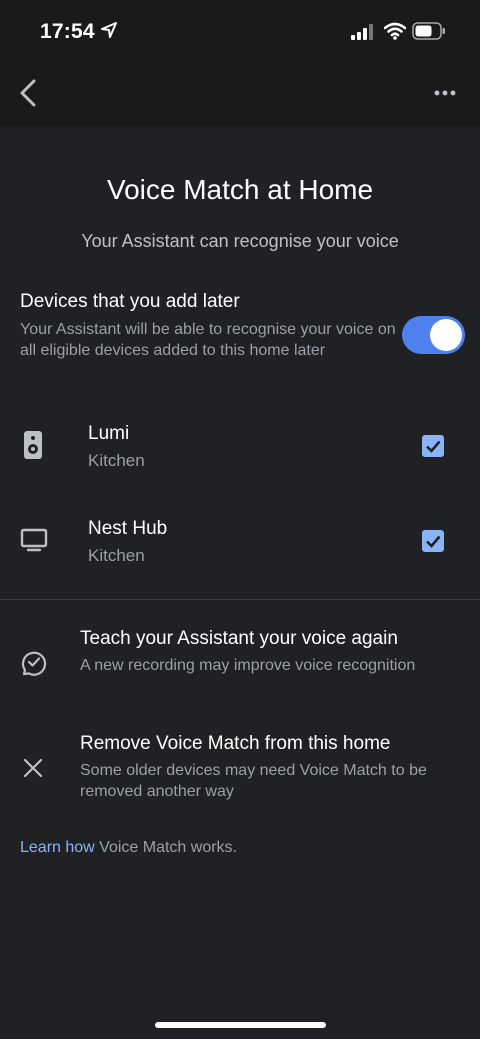 The height and width of the screenshot is (1039, 480). I want to click on display-icon, so click(34, 540).